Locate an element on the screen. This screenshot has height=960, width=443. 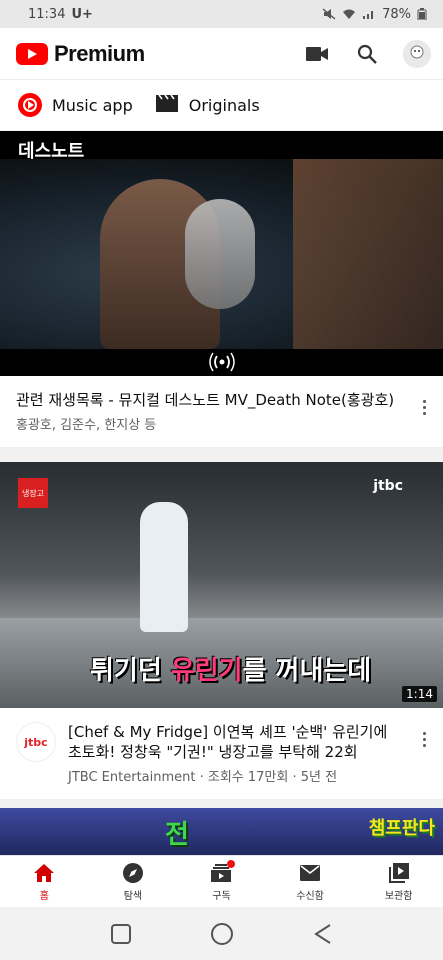
playlist-radio-icon is located at coordinates (222, 362).